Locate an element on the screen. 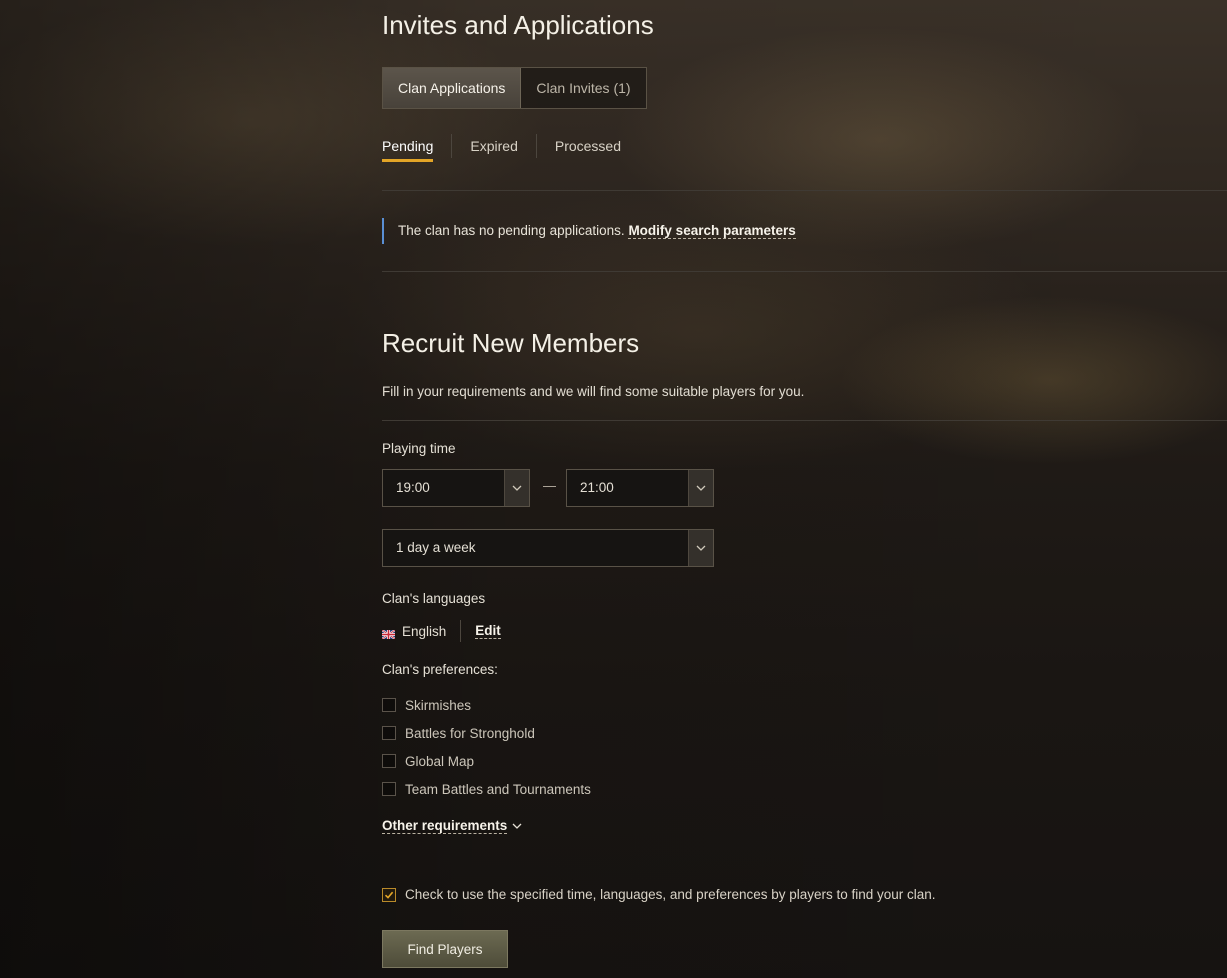 This screenshot has height=978, width=1227. subtab-pending: Pending is located at coordinates (408, 150).